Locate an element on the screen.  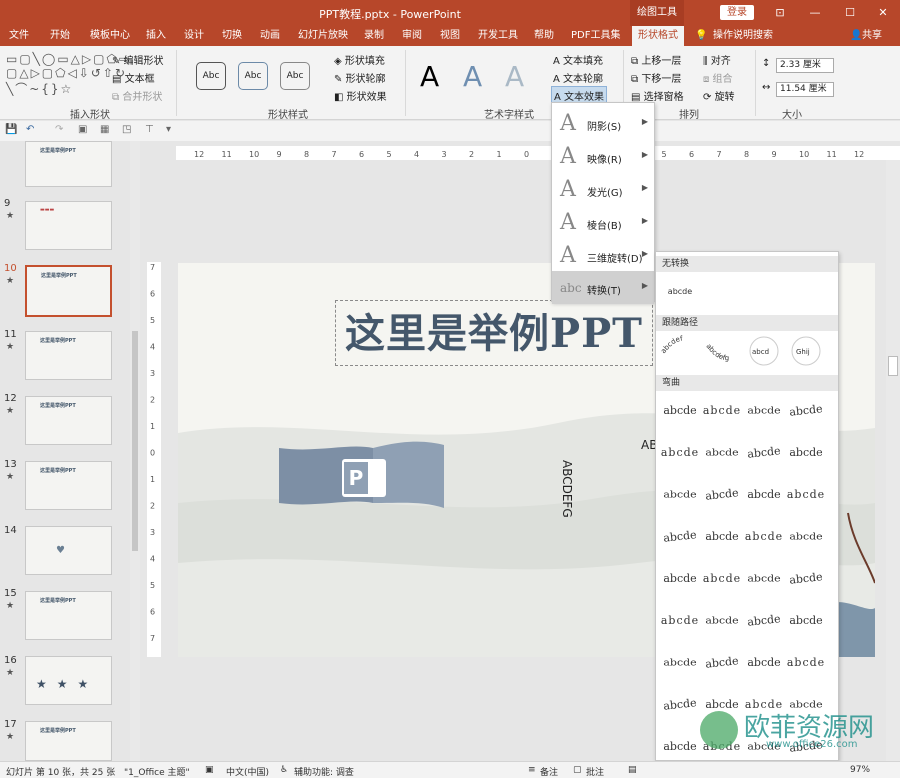
minimize-icon: — is located at coordinates (815, 13).